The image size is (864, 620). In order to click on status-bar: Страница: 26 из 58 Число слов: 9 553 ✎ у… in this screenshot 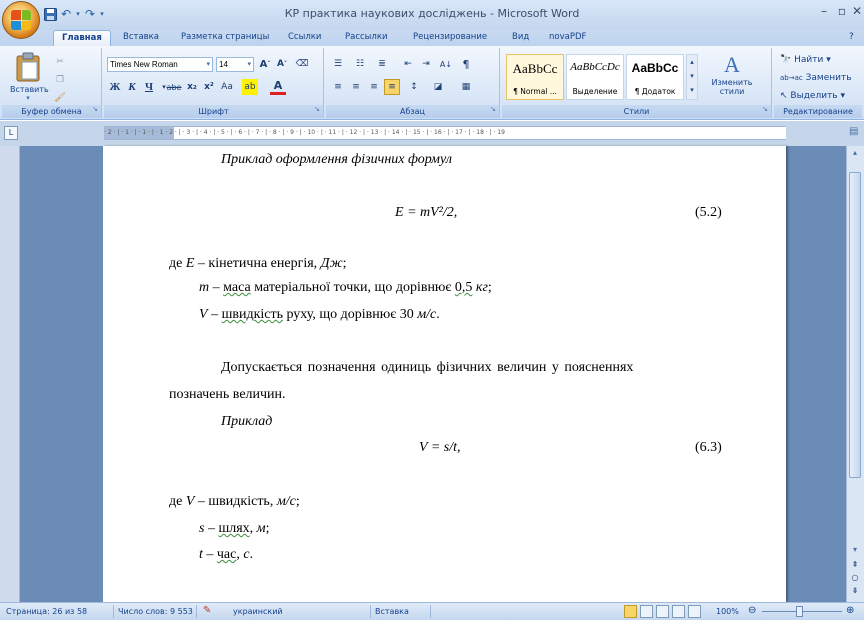, I will do `click(432, 611)`.